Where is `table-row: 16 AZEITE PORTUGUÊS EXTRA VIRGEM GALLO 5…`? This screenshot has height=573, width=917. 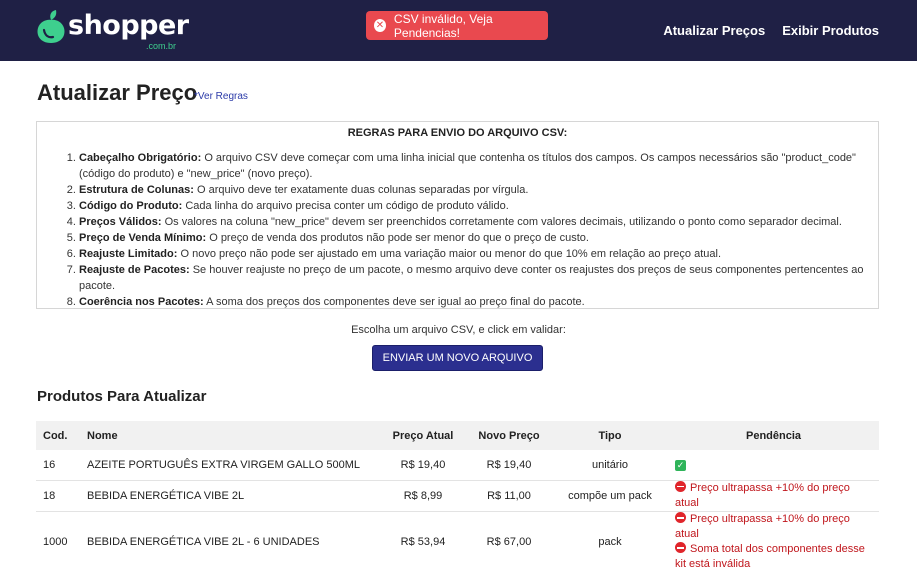
table-row: 16 AZEITE PORTUGUÊS EXTRA VIRGEM GALLO 5… is located at coordinates (457, 465).